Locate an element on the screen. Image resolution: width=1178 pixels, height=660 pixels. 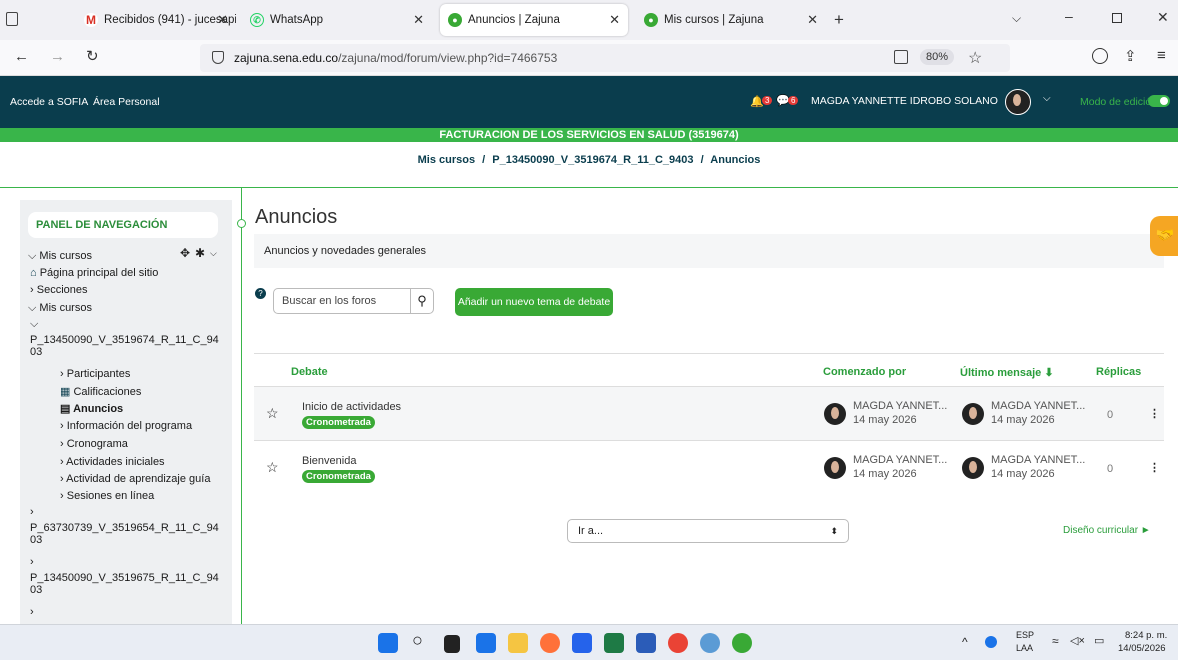
discussion-title: Inicio de actividades is located at coordinates (351, 407).